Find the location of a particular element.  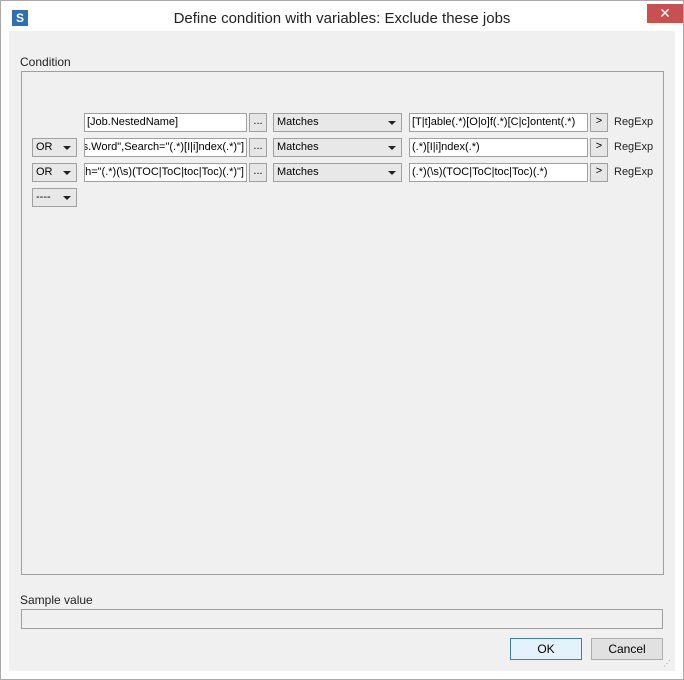

row2-value-field: (.*)[I|i]ndex(.*) is located at coordinates (498, 147).